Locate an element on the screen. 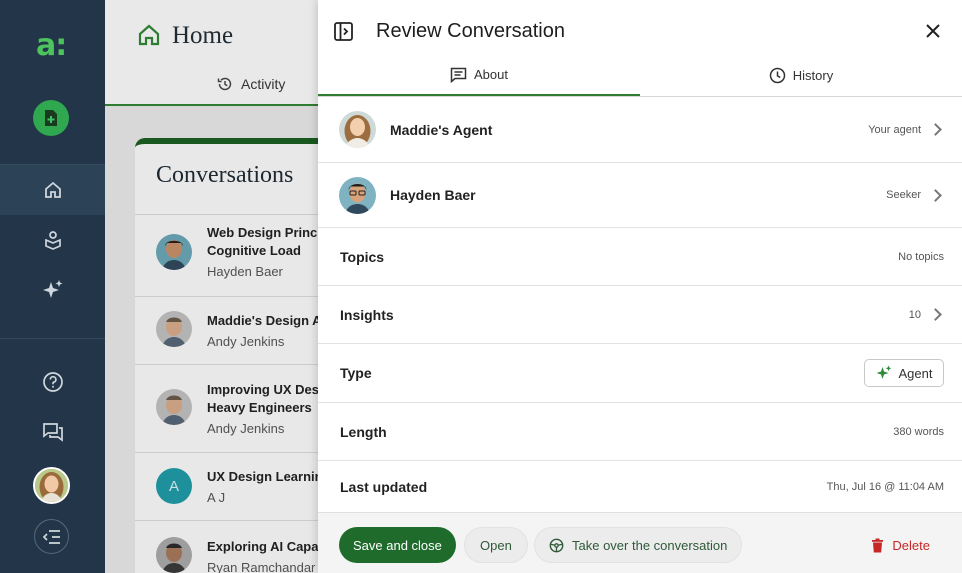  history-icon is located at coordinates (224, 84).